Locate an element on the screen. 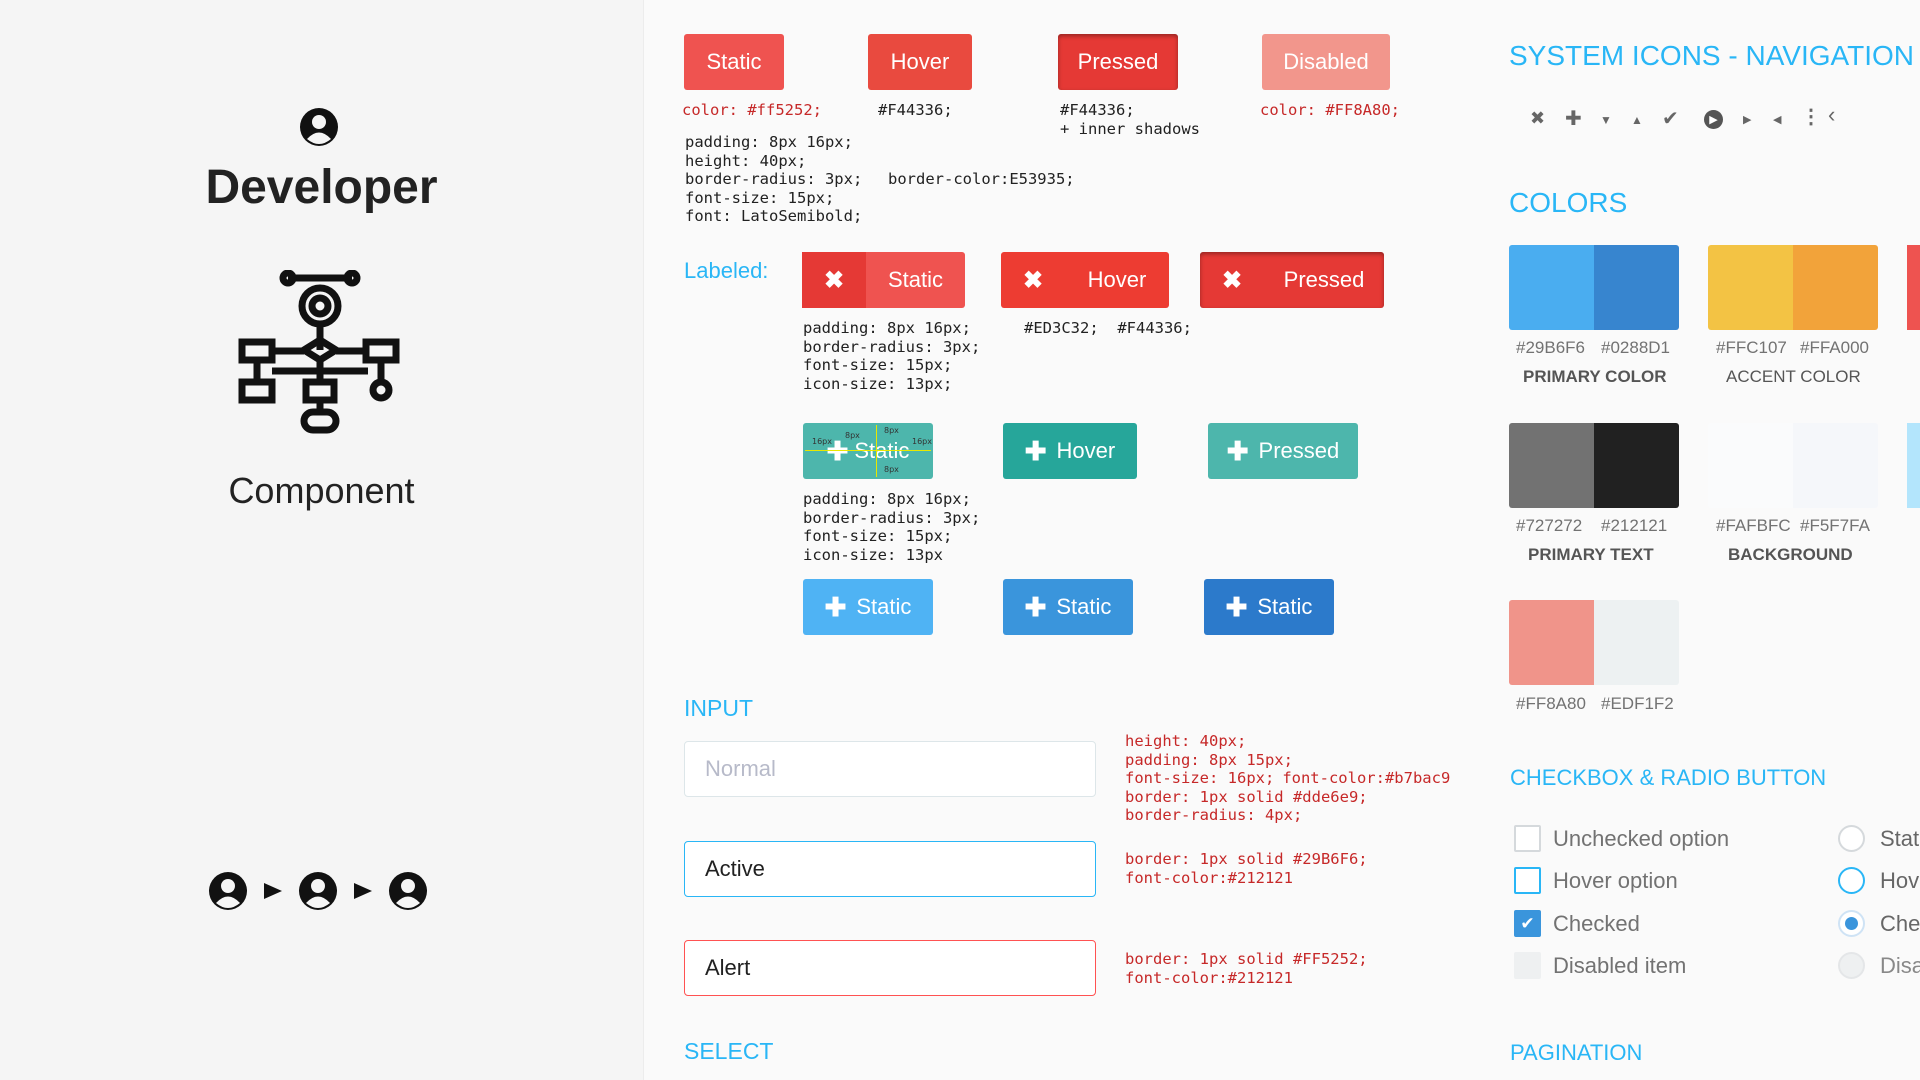  normal-input: Normal is located at coordinates (890, 769).